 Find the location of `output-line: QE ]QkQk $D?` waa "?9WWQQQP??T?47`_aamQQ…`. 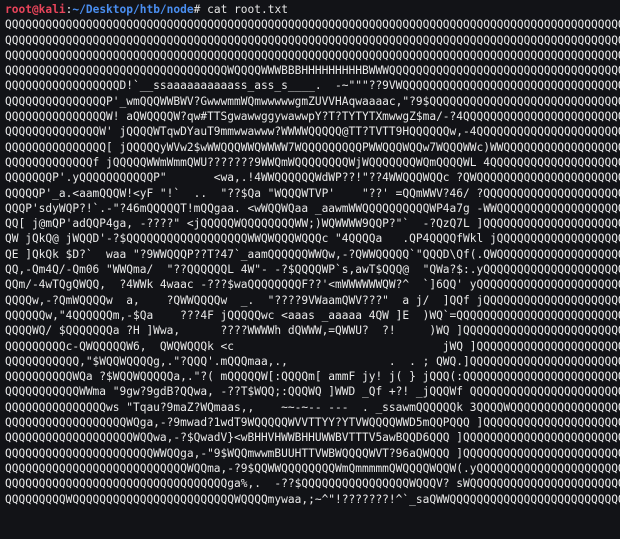

output-line: QE ]QkQk $D?` waa "?9WWQQQP??T?47`_aamQQ… is located at coordinates (312, 254).